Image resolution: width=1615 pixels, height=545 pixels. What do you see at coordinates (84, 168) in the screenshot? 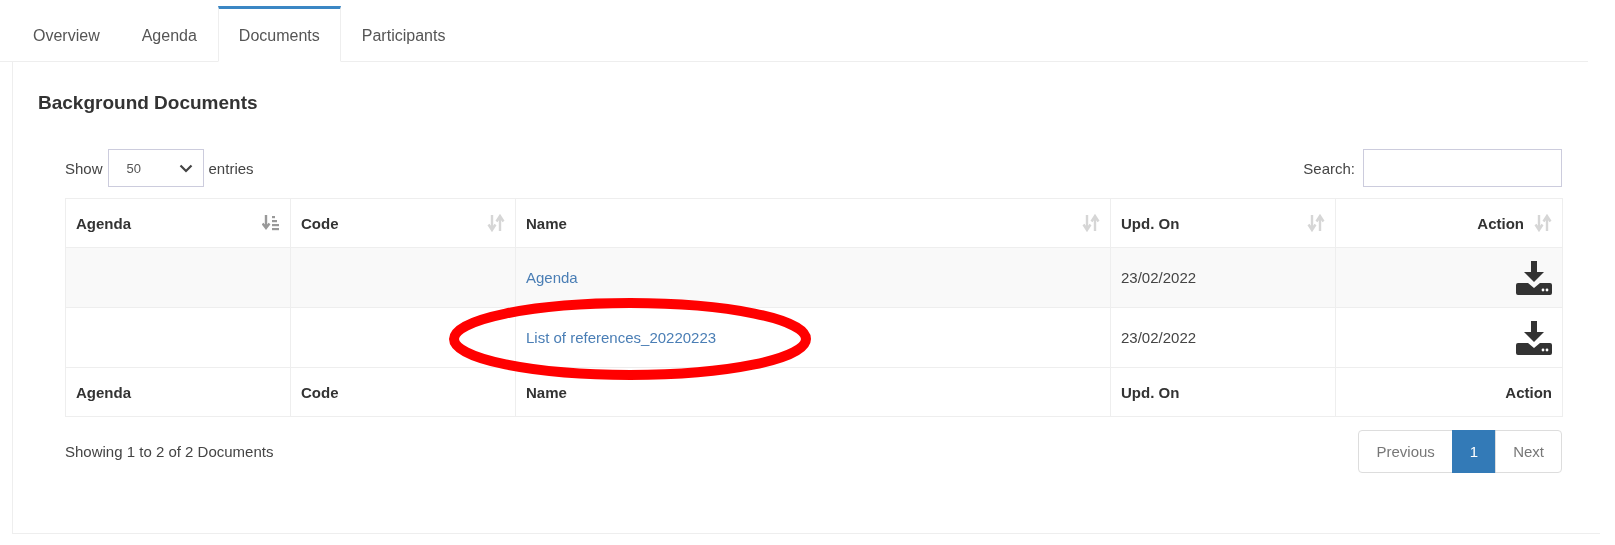
I see `show-label: Show` at bounding box center [84, 168].